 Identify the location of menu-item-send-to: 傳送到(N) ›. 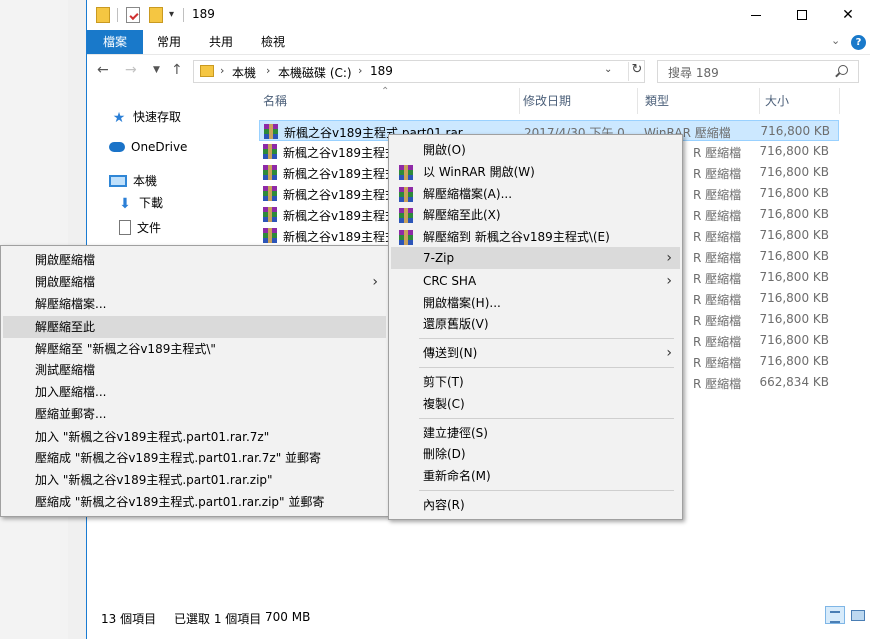
(535, 353).